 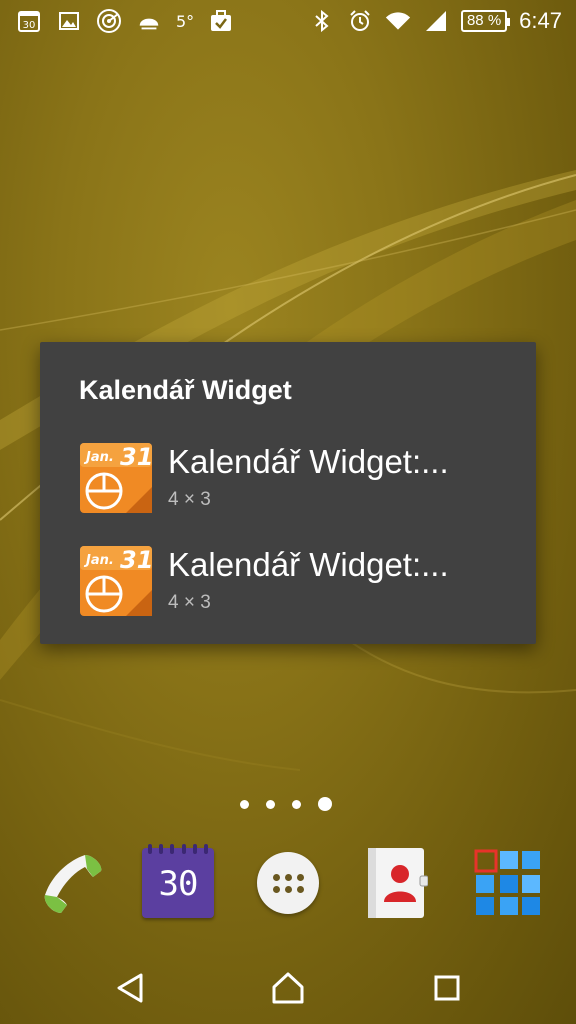 I want to click on widget-picker-title: Kalendář Widget, so click(x=185, y=390).